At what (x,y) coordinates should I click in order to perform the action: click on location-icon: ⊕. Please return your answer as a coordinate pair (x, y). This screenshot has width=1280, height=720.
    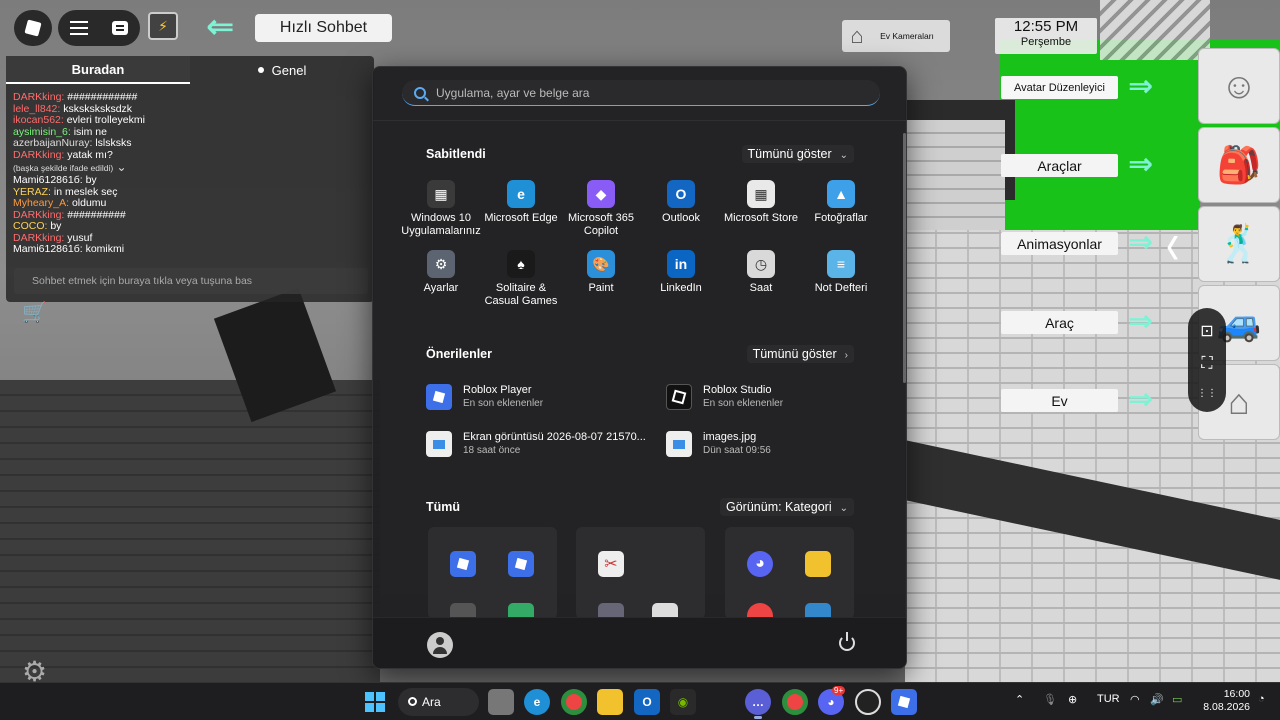
    Looking at the image, I should click on (1072, 699).